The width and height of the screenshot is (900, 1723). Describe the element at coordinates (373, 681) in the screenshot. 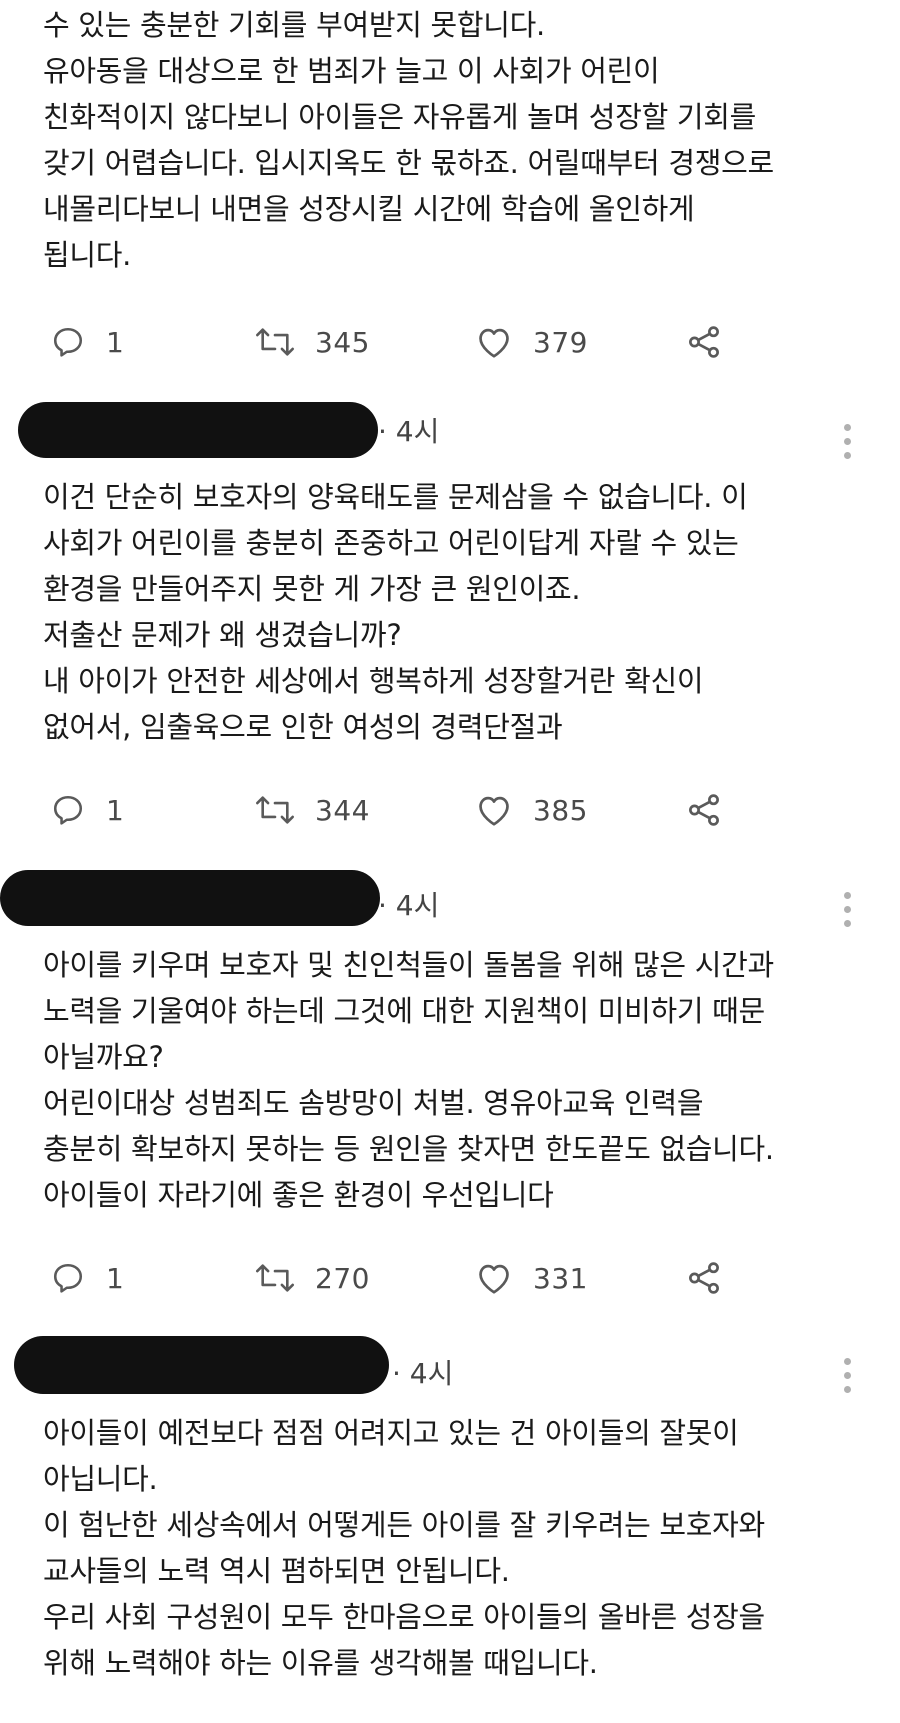

I see `tweet-line: 내 아이가 안전한 세상에서 행복하게 성장할거란 확신이` at that location.